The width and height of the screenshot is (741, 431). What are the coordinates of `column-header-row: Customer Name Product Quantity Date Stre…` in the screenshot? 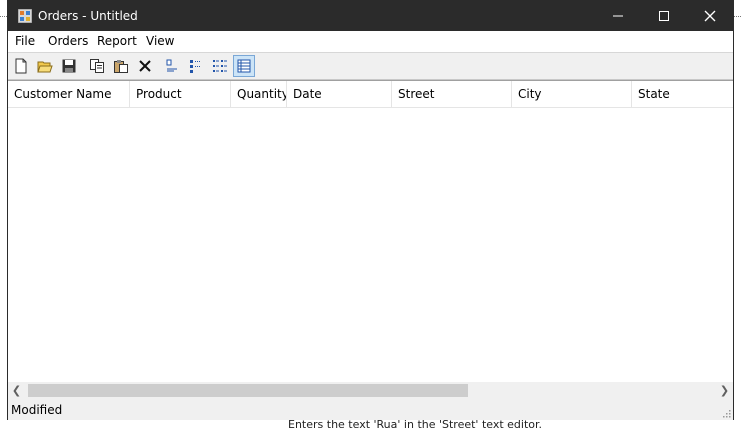 It's located at (370, 94).